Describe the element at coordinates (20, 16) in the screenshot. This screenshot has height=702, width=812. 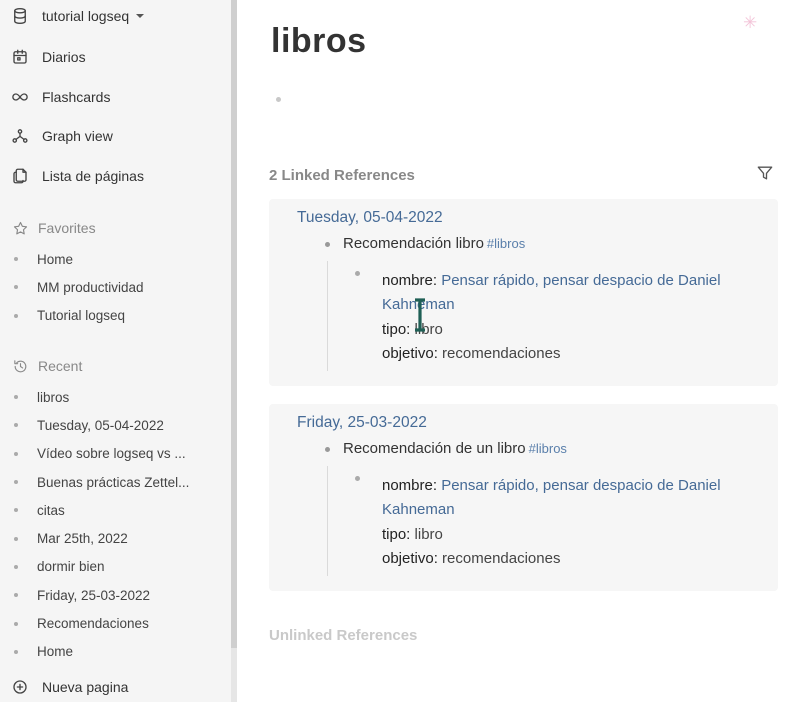
I see `database-icon` at that location.